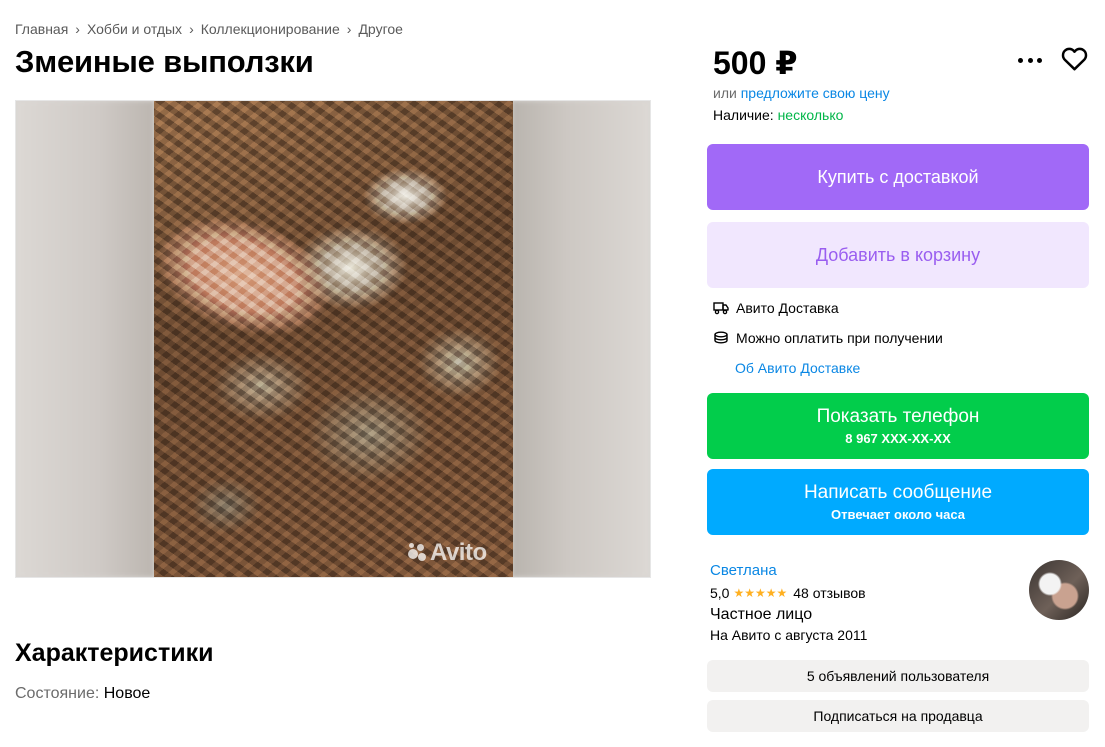 The height and width of the screenshot is (747, 1105). What do you see at coordinates (898, 438) in the screenshot?
I see `phone-number: 8 967 XXX-XX-XX` at bounding box center [898, 438].